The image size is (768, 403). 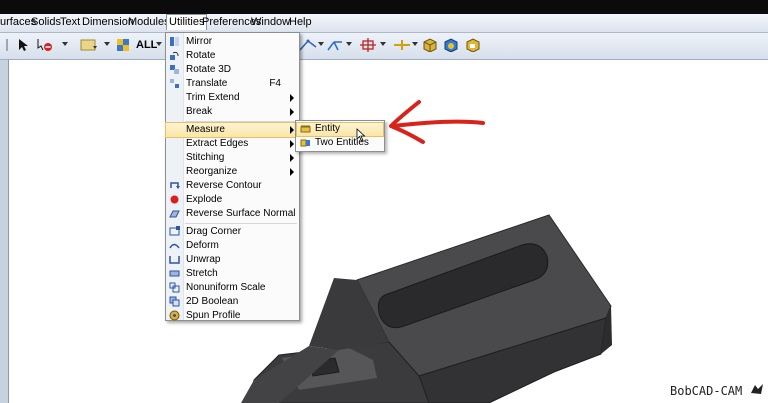 I want to click on toolbar: ALL, so click(x=384, y=46).